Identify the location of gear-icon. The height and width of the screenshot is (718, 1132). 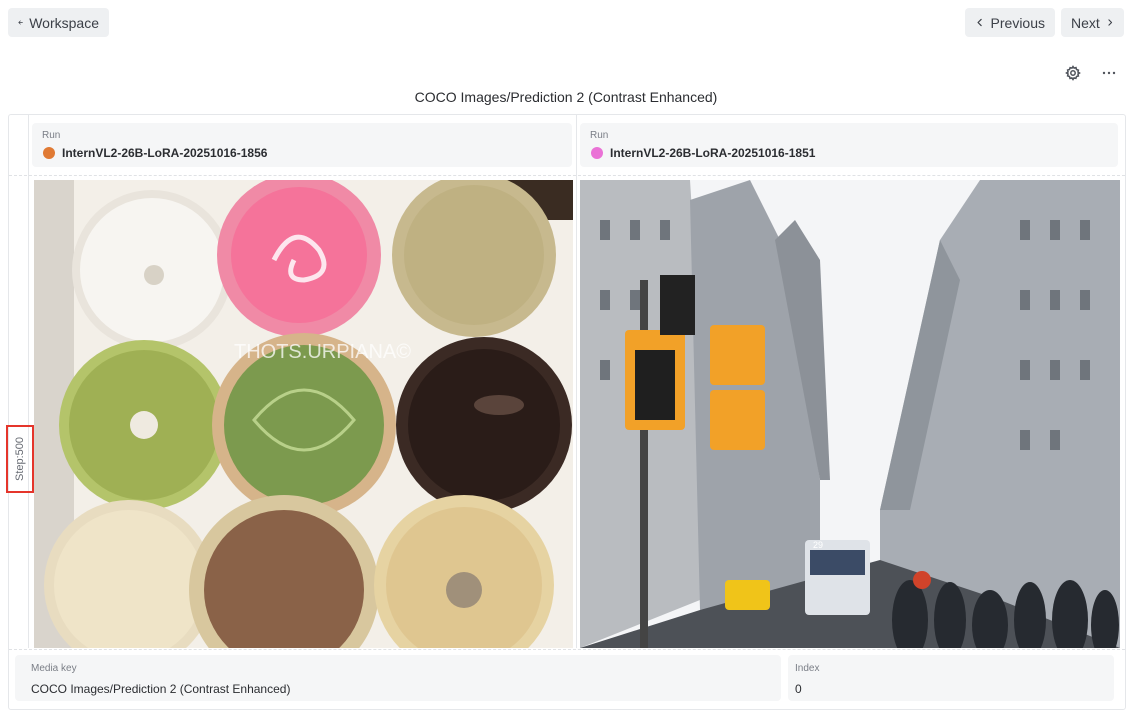
(1073, 73).